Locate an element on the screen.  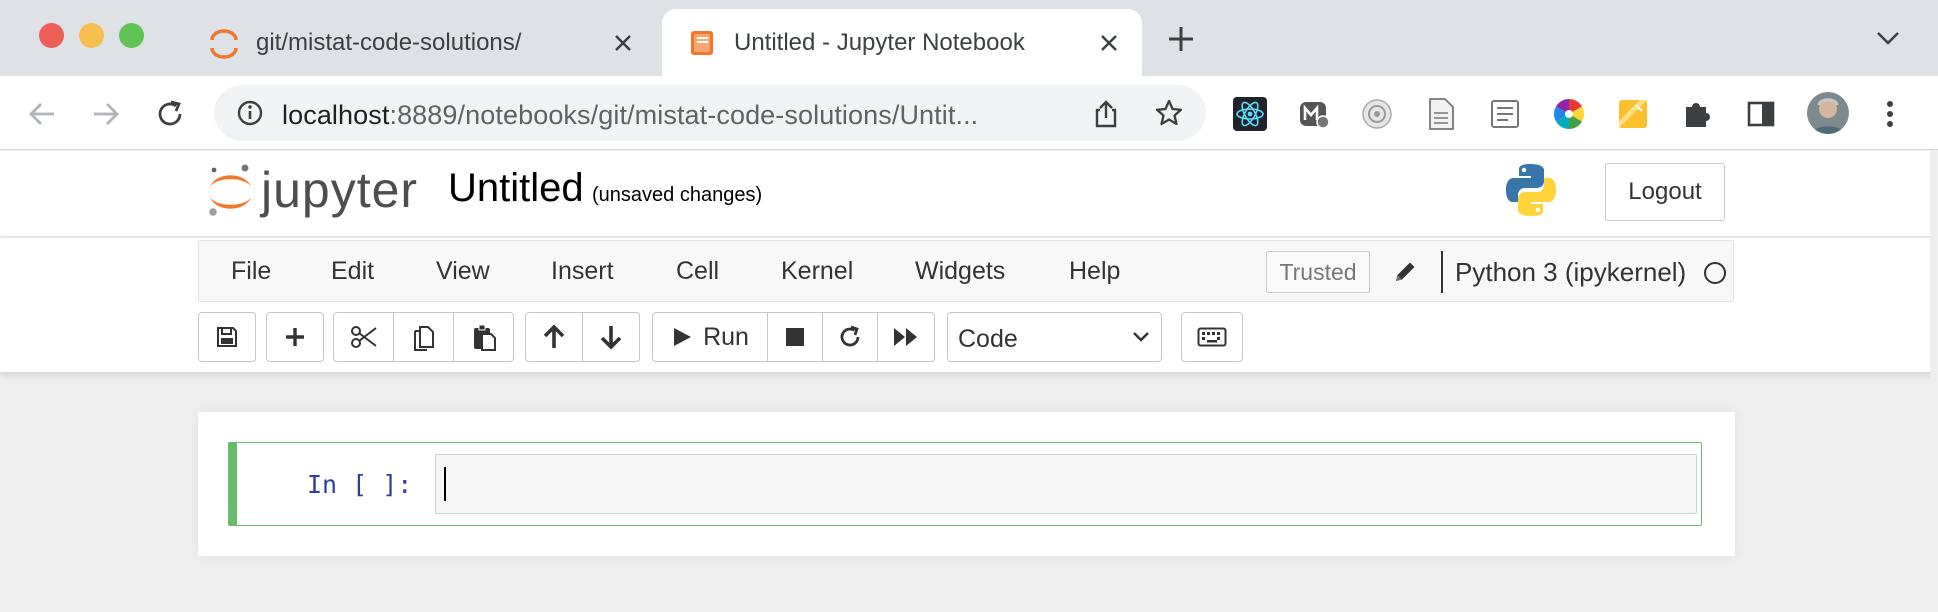
paste-icon is located at coordinates (484, 337).